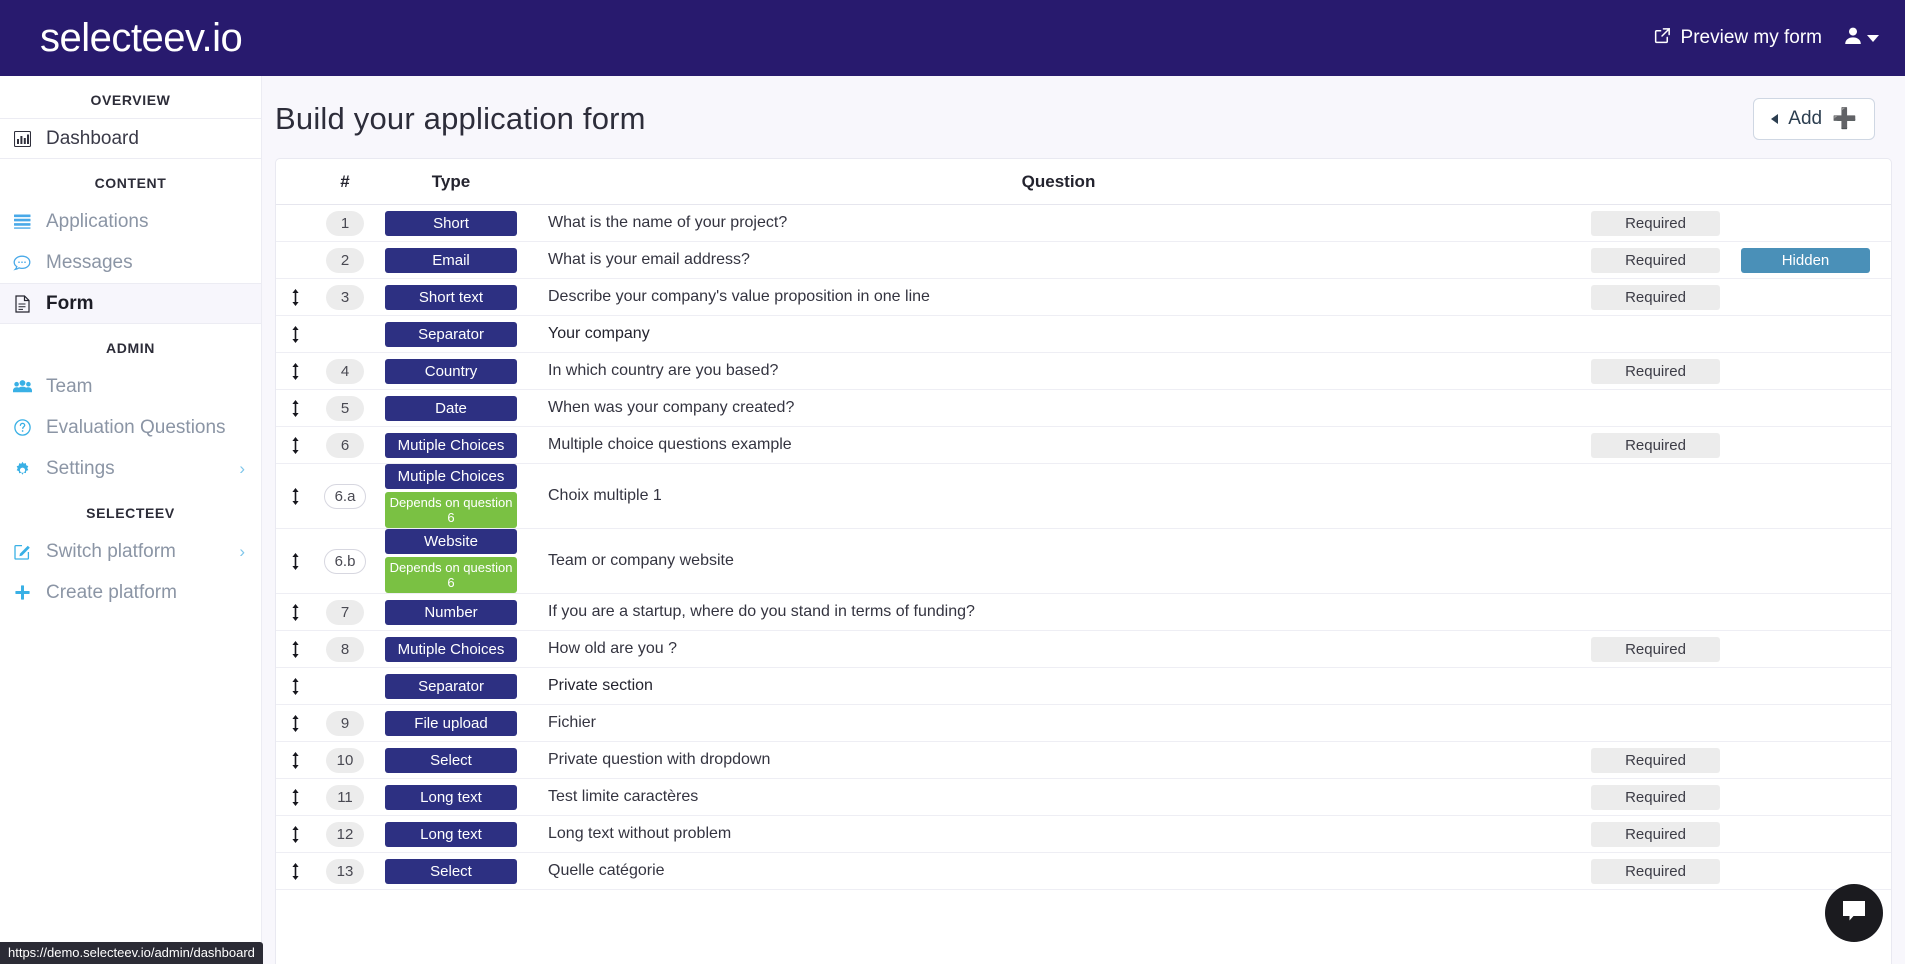  Describe the element at coordinates (345, 797) in the screenshot. I see `row-number-cell: 11` at that location.